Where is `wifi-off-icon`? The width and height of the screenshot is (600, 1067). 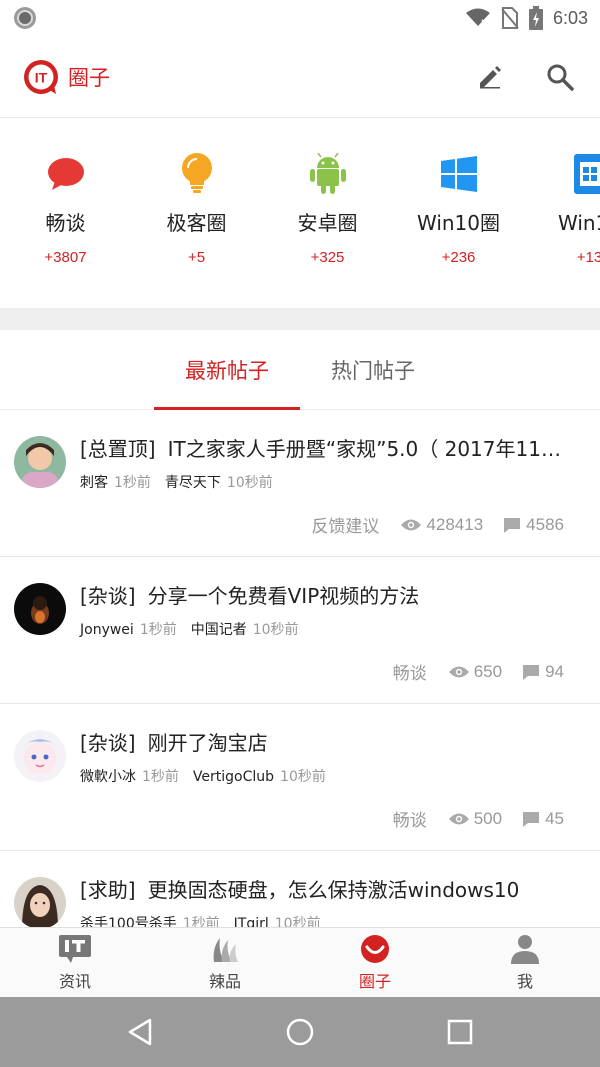 wifi-off-icon is located at coordinates (477, 17).